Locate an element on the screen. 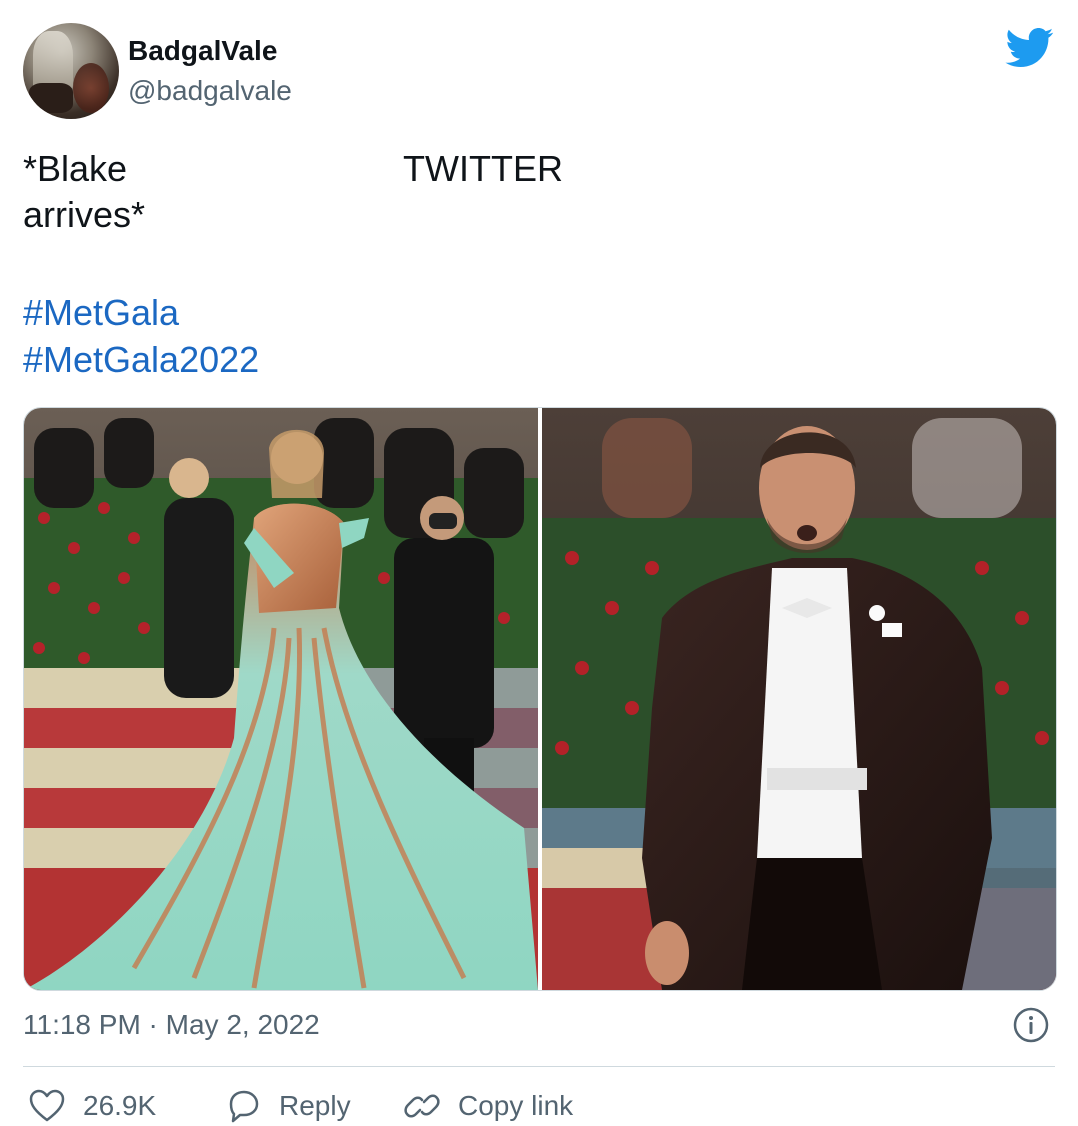  copy-link-label: Copy link is located at coordinates (516, 1105).